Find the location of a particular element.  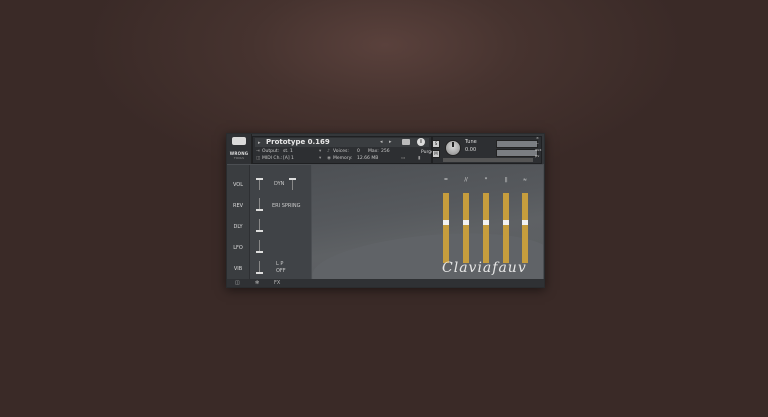

nav-item-dly: DLY is located at coordinates (238, 227).